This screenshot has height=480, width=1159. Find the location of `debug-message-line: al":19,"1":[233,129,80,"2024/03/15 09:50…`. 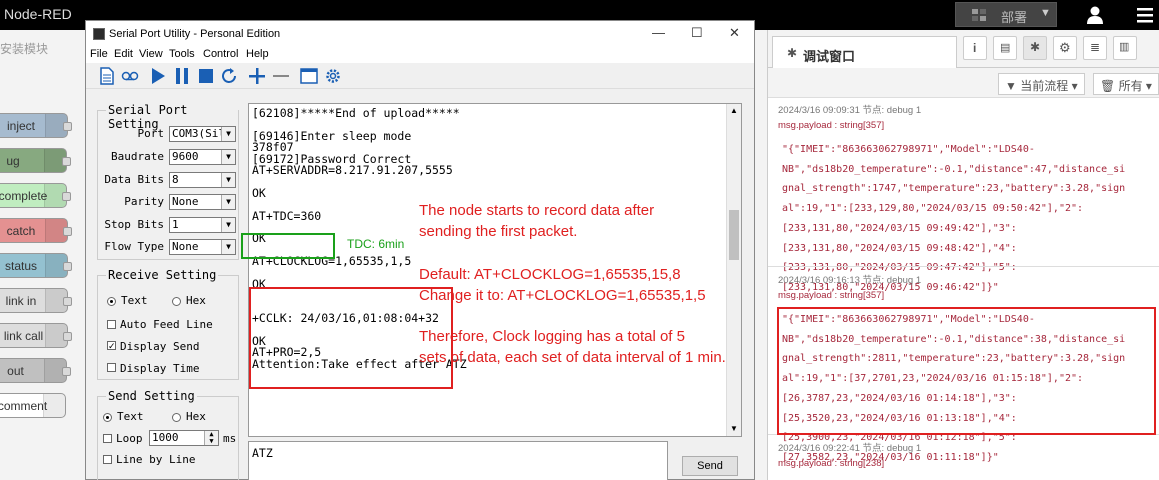

debug-message-line: al":19,"1":[233,129,80,"2024/03/15 09:50… is located at coordinates (933, 209).